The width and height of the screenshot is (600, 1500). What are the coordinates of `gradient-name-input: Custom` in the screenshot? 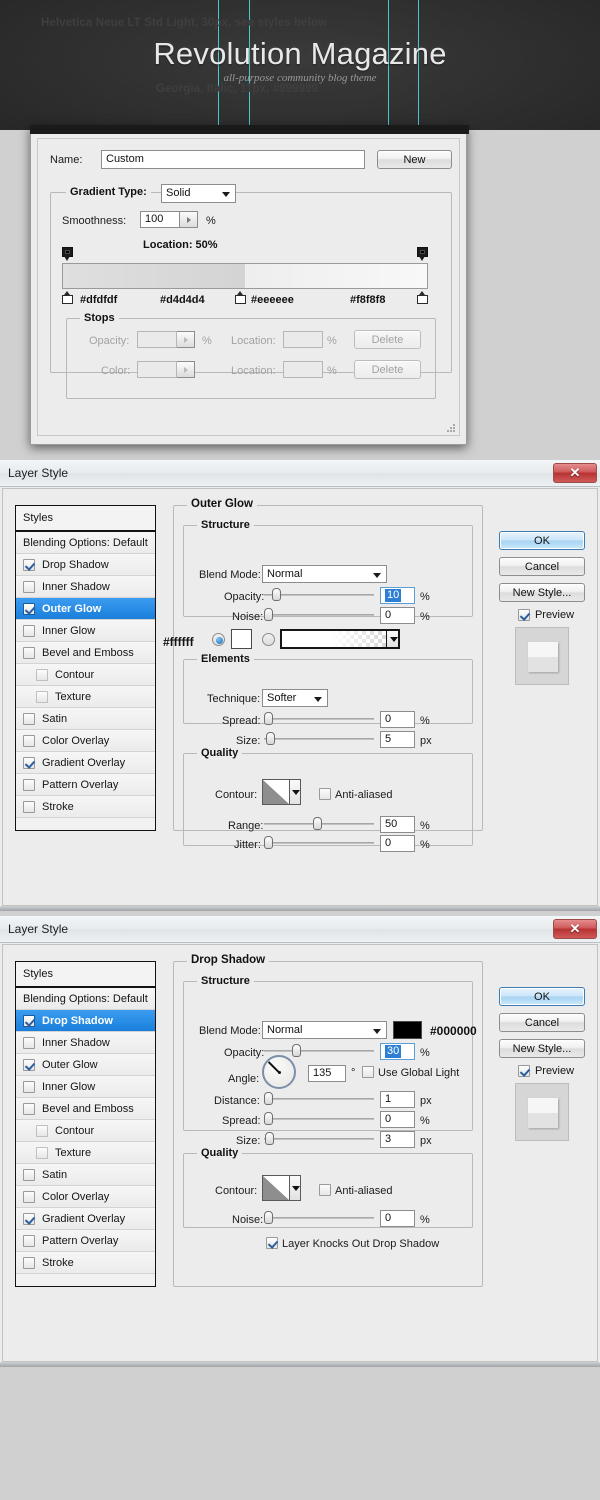 It's located at (233, 159).